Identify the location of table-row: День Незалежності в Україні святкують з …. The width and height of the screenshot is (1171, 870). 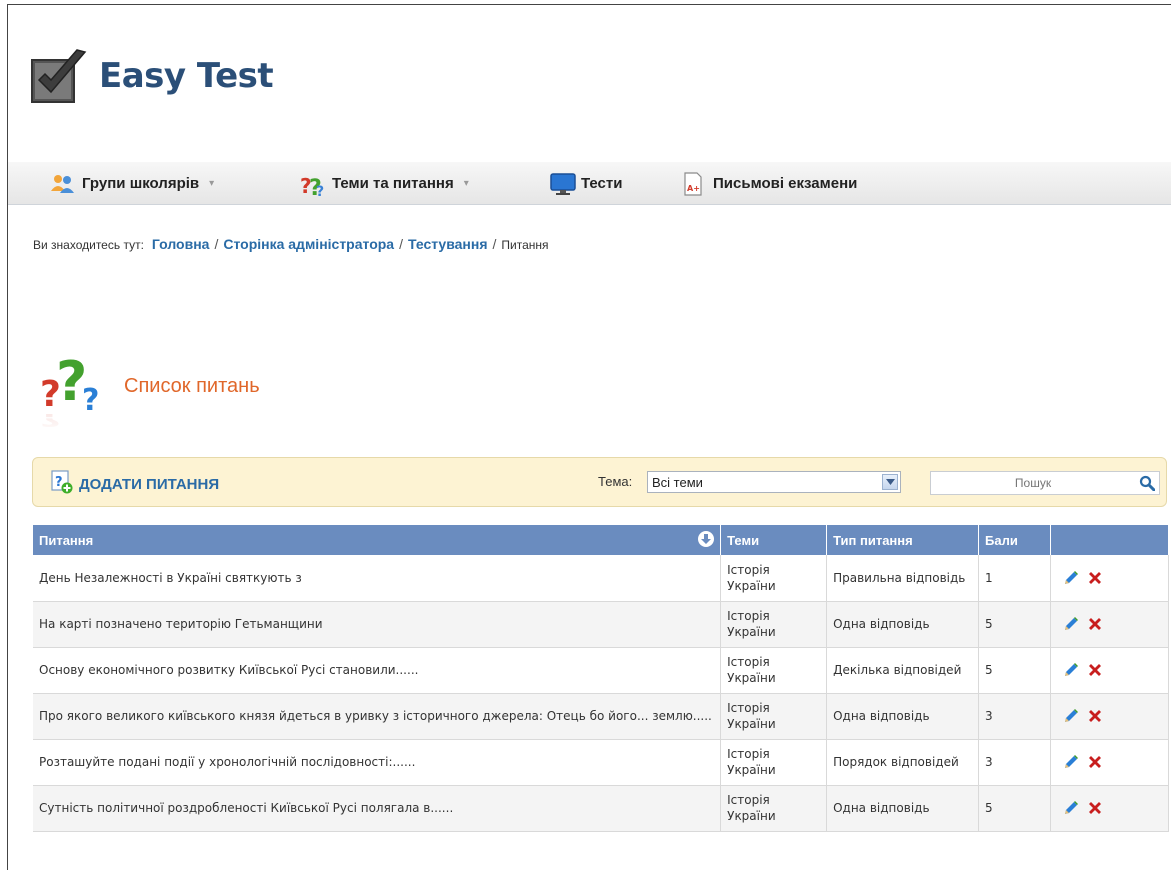
(601, 578).